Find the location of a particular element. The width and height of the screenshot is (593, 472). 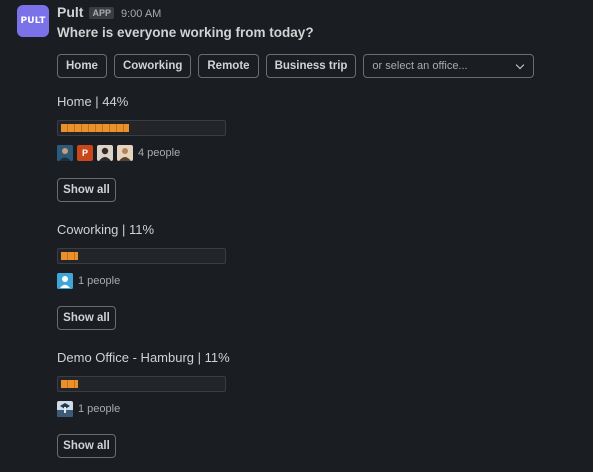

chevron-down-icon is located at coordinates (520, 64).